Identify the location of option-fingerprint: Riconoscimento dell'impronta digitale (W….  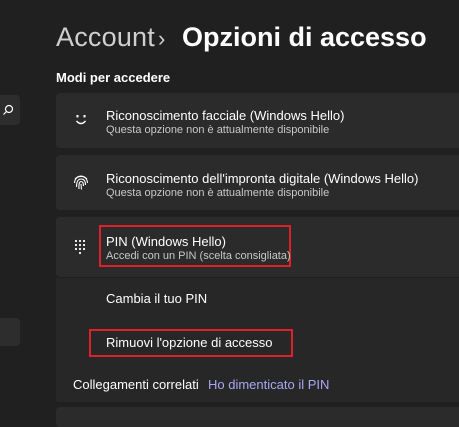
(257, 182).